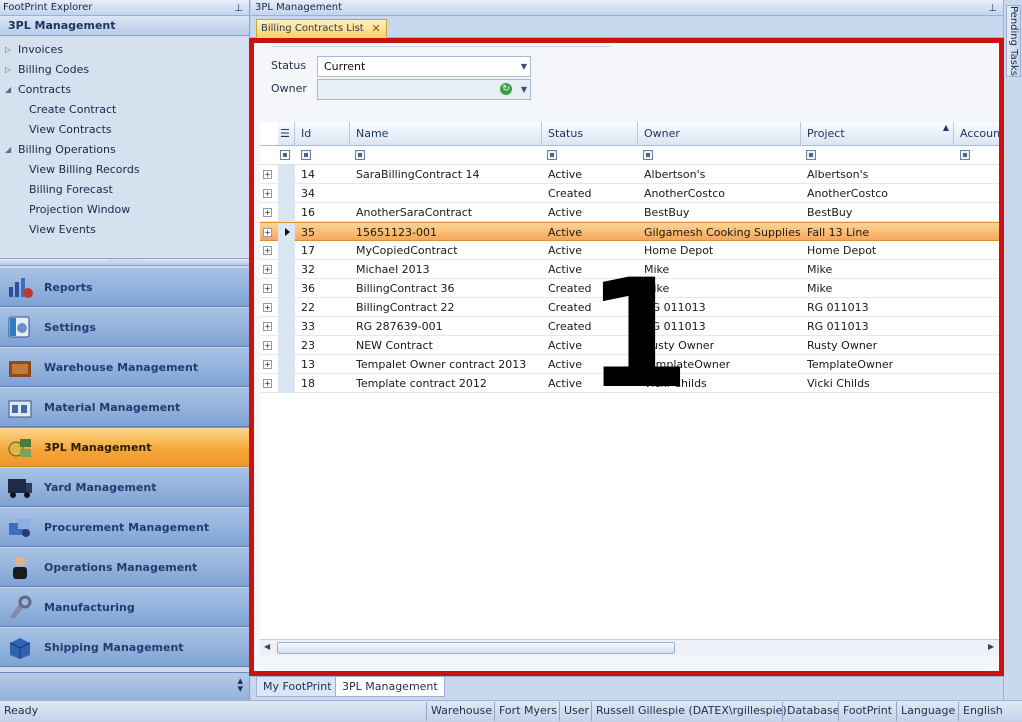 This screenshot has width=1022, height=722. What do you see at coordinates (308, 232) in the screenshot?
I see `cell-id: 35` at bounding box center [308, 232].